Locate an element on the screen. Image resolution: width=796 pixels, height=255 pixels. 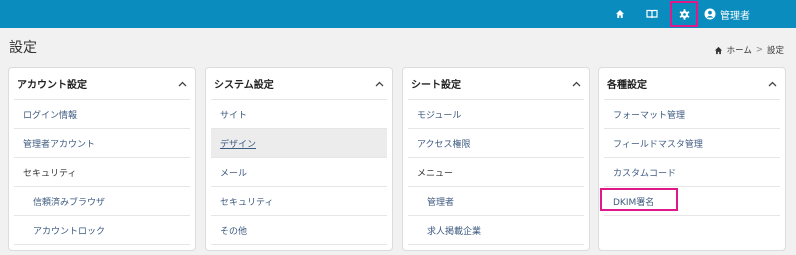
menu-item-security: セキュリティ is located at coordinates (299, 200).